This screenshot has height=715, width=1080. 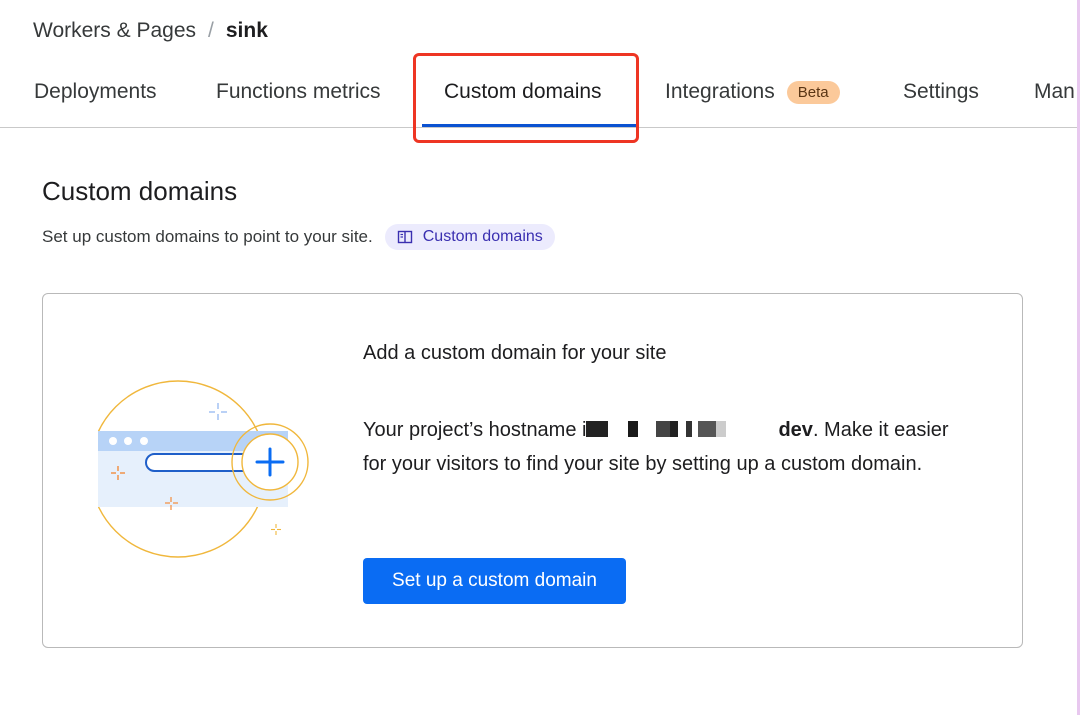 I want to click on custom-domain-illustration, so click(x=208, y=474).